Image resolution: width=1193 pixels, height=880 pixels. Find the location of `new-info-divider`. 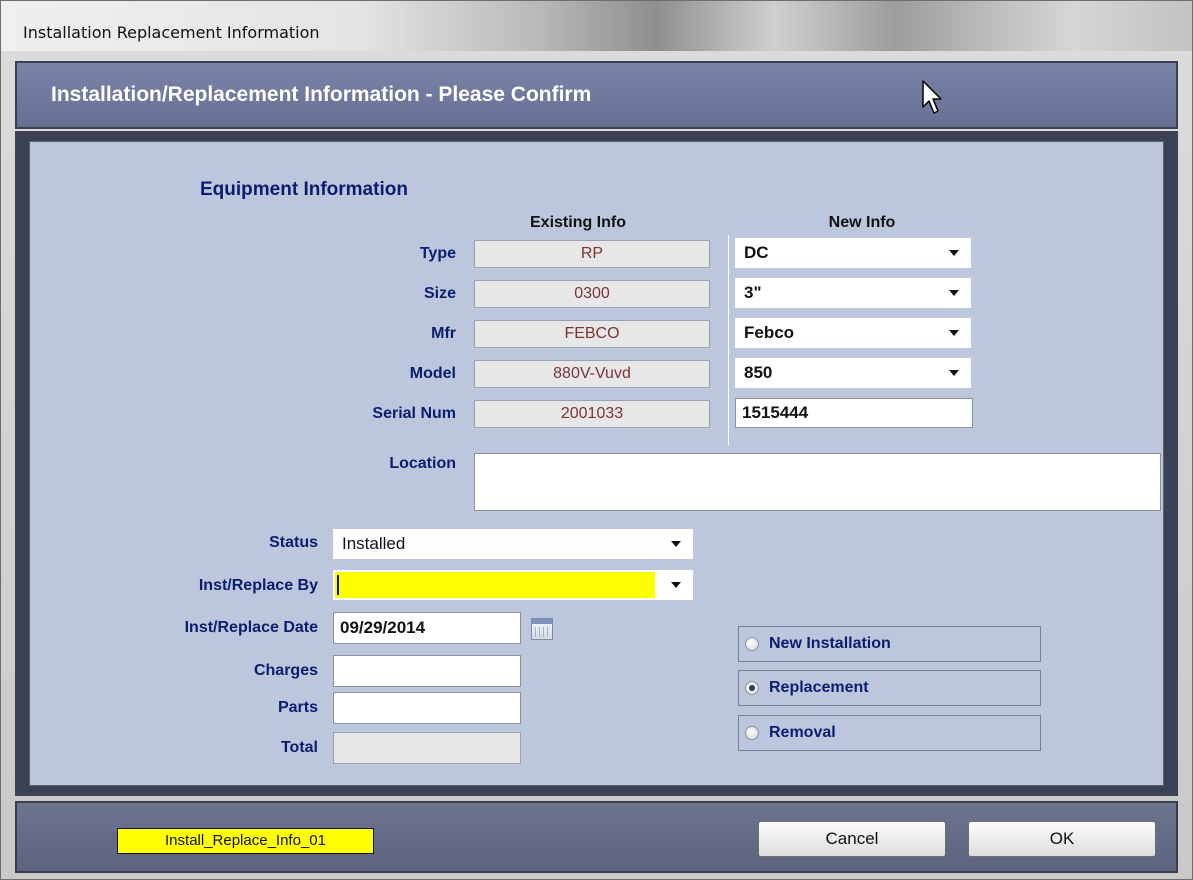

new-info-divider is located at coordinates (728, 340).